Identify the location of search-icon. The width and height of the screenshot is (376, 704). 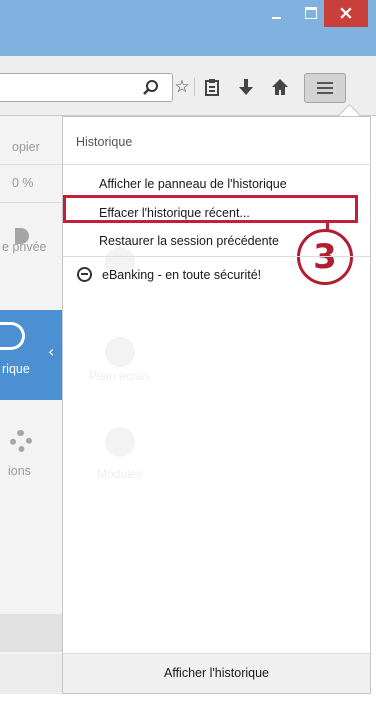
(151, 88).